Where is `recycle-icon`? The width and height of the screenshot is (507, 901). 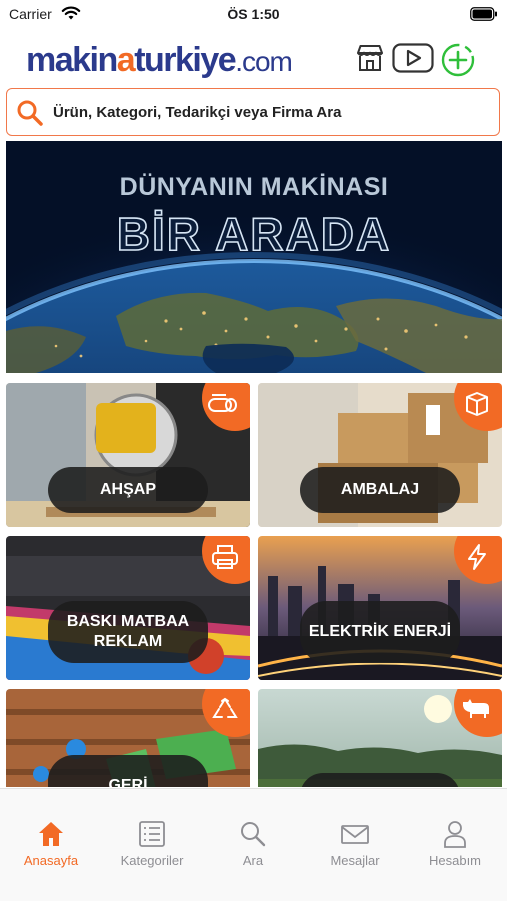 recycle-icon is located at coordinates (225, 712).